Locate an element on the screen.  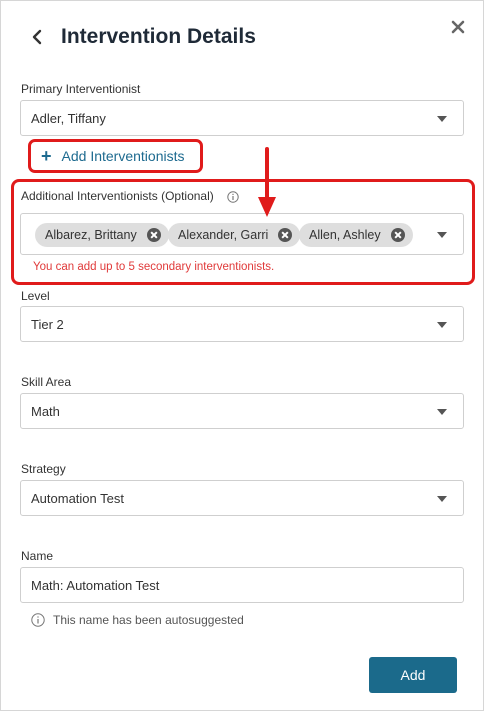
strategy-value: Automation Test is located at coordinates (77, 498).